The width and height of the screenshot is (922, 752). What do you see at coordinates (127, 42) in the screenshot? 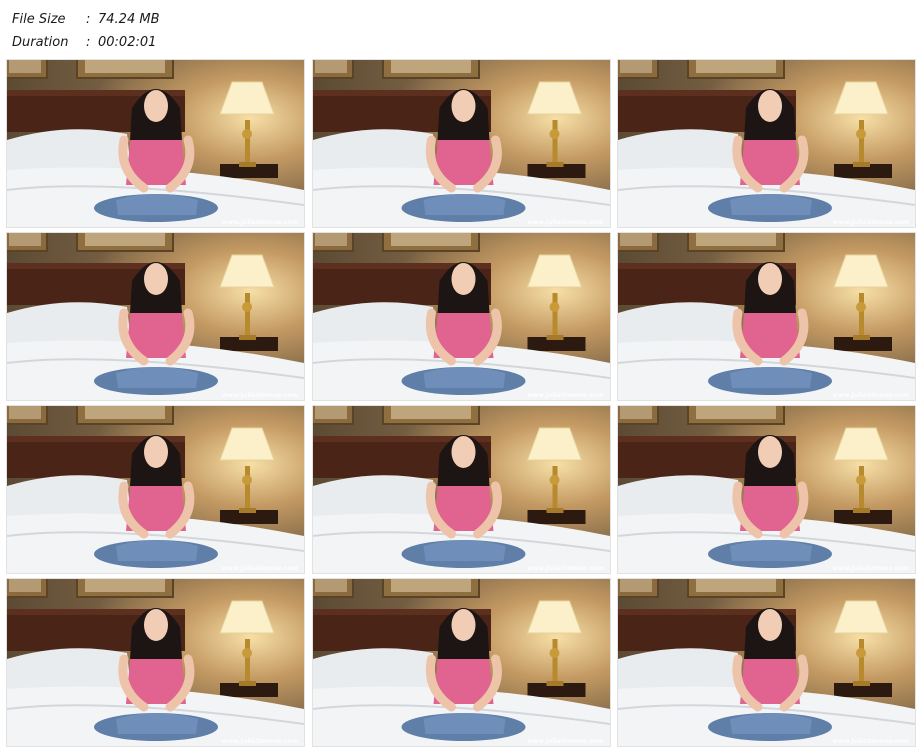
I see `duration-value: 00:02:01` at bounding box center [127, 42].